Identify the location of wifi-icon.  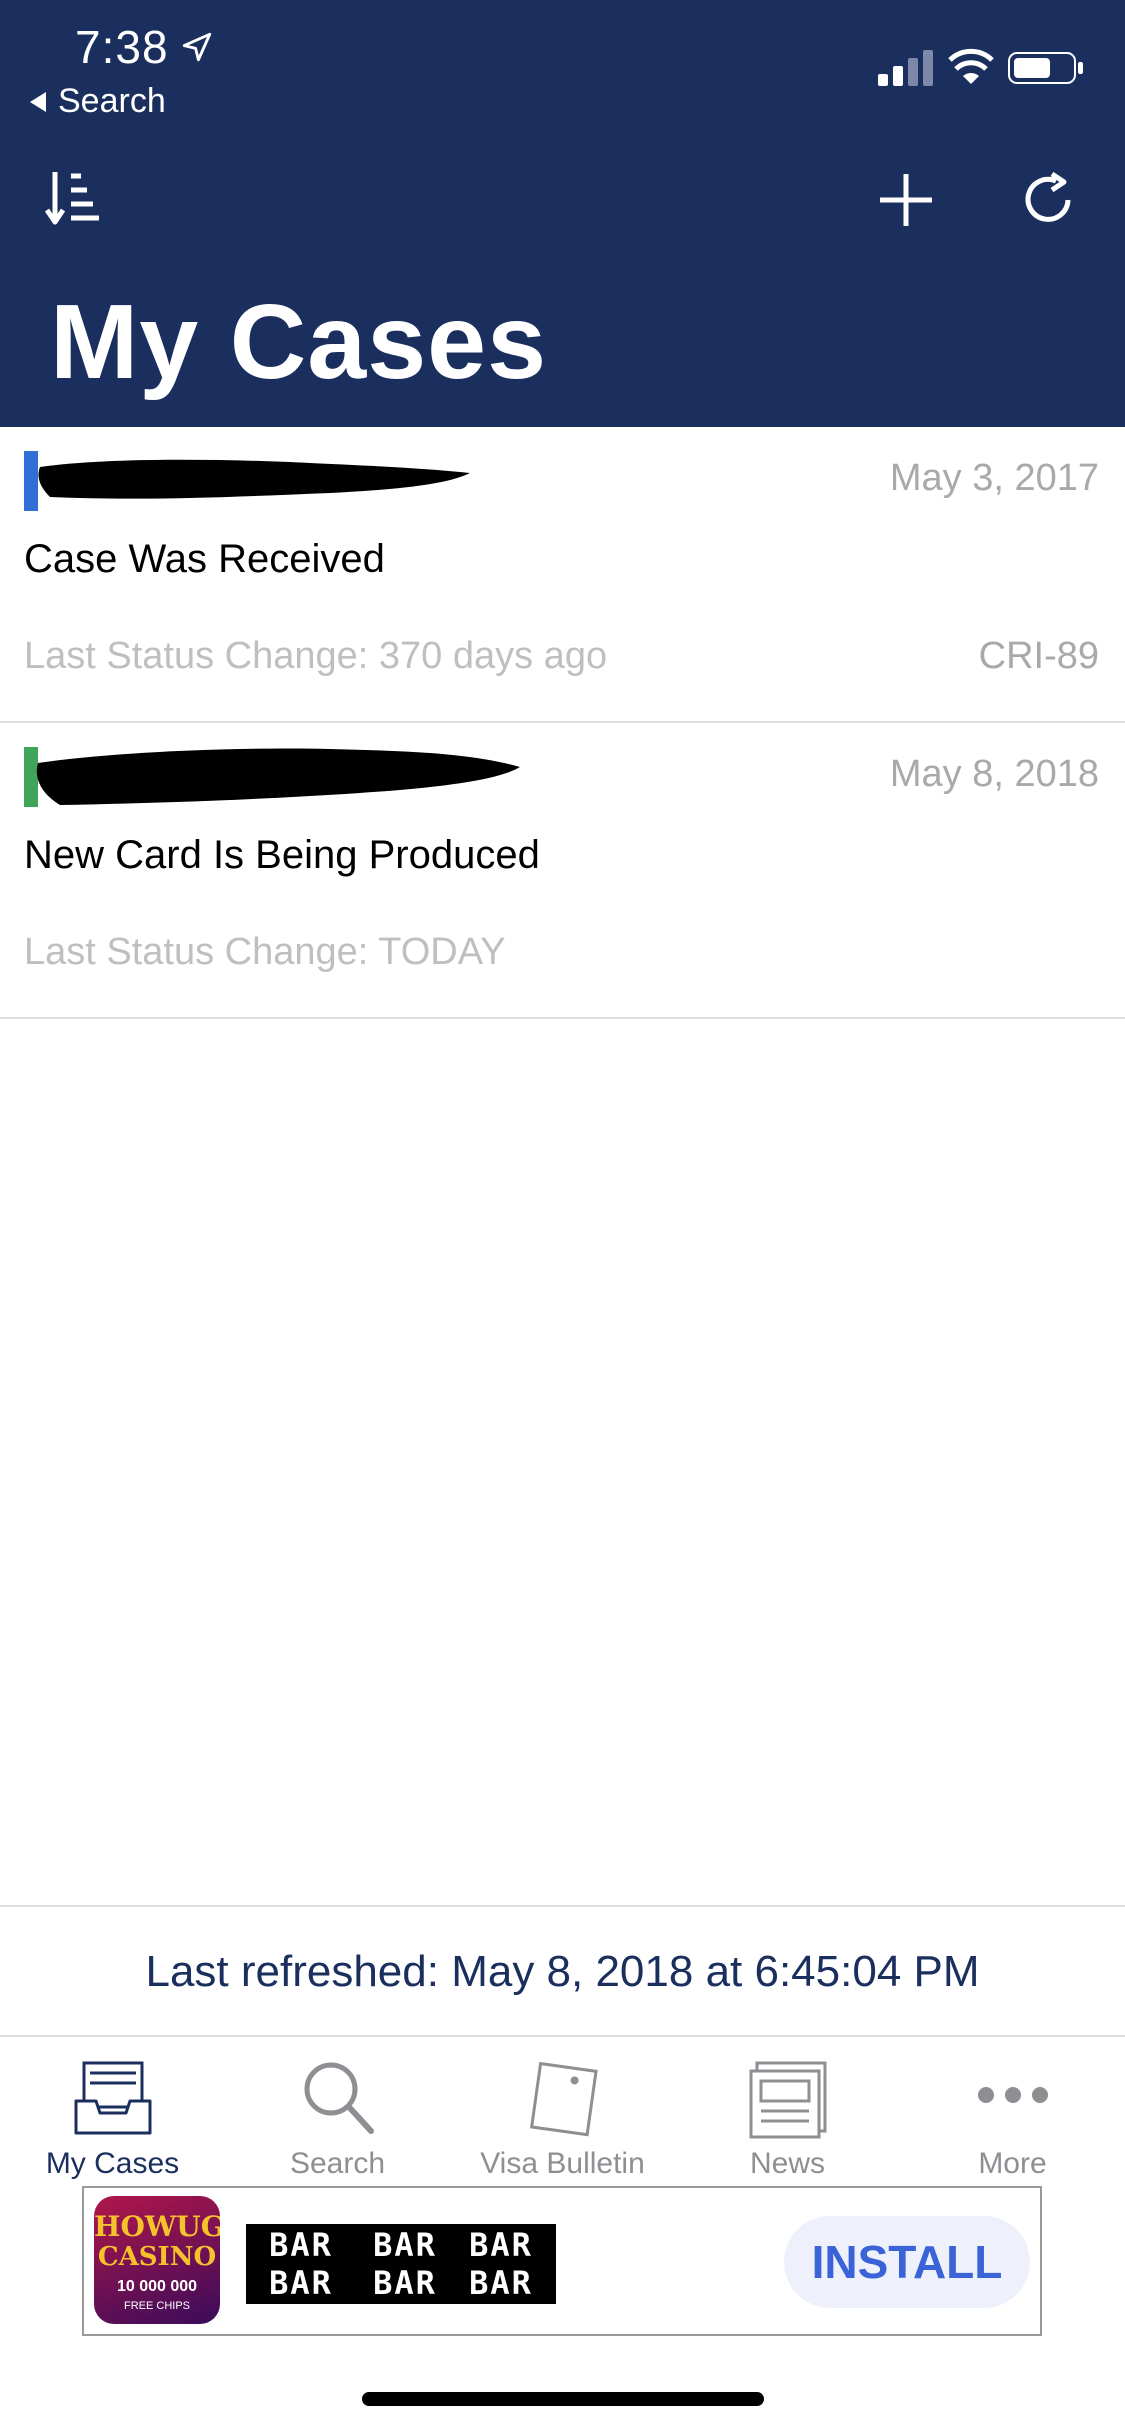
(971, 66).